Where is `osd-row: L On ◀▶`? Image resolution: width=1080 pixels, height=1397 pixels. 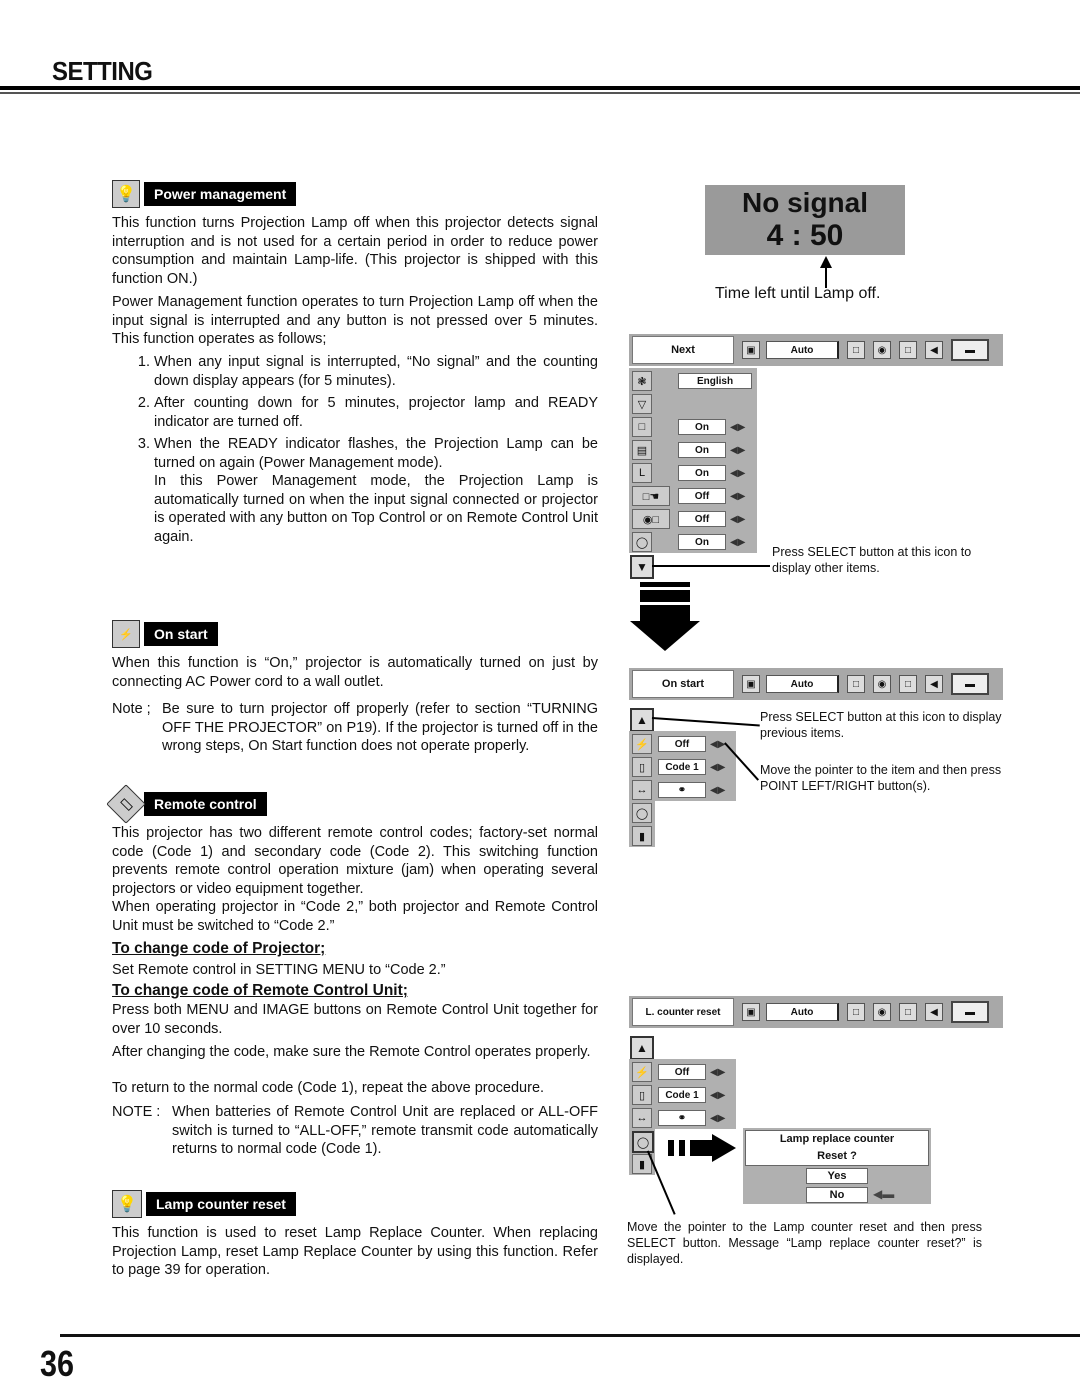
osd-row: L On ◀▶ is located at coordinates (688, 473).